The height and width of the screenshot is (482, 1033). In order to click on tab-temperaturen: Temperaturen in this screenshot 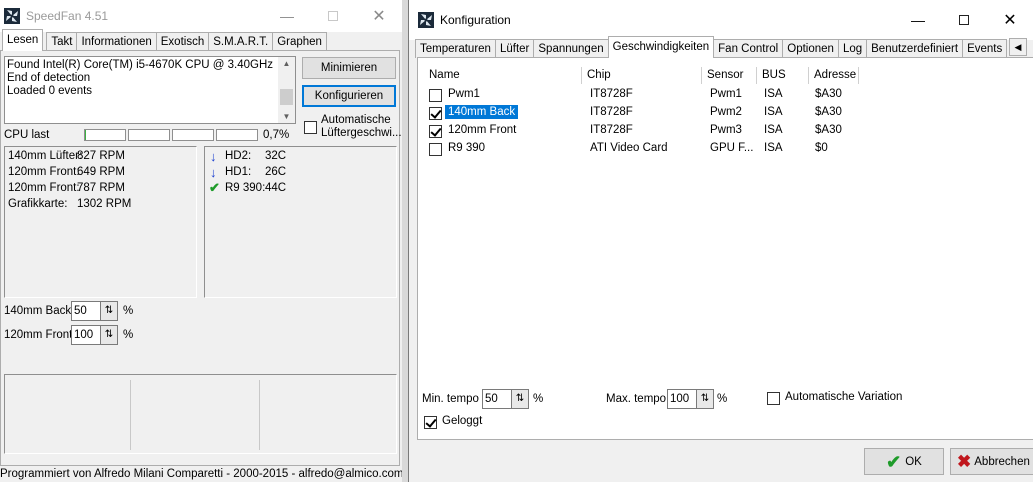, I will do `click(455, 48)`.